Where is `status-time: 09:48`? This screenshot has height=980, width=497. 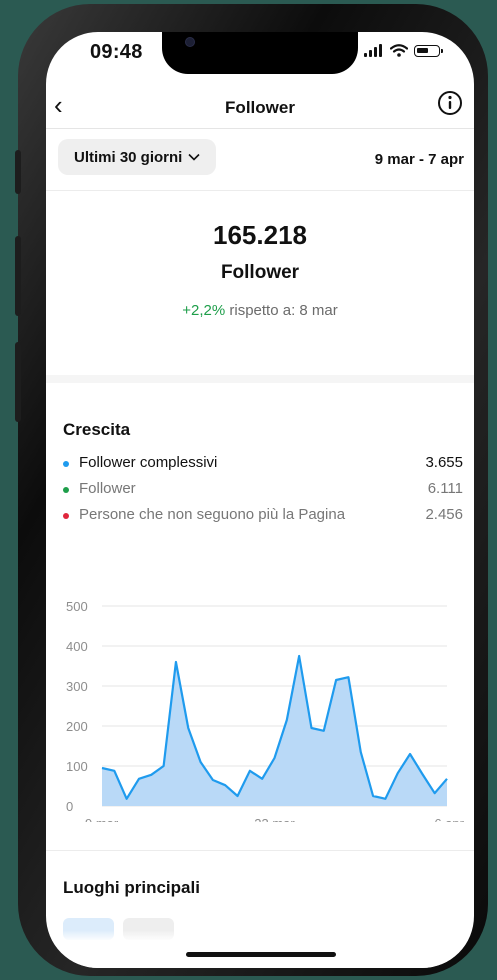
status-time: 09:48 is located at coordinates (116, 52).